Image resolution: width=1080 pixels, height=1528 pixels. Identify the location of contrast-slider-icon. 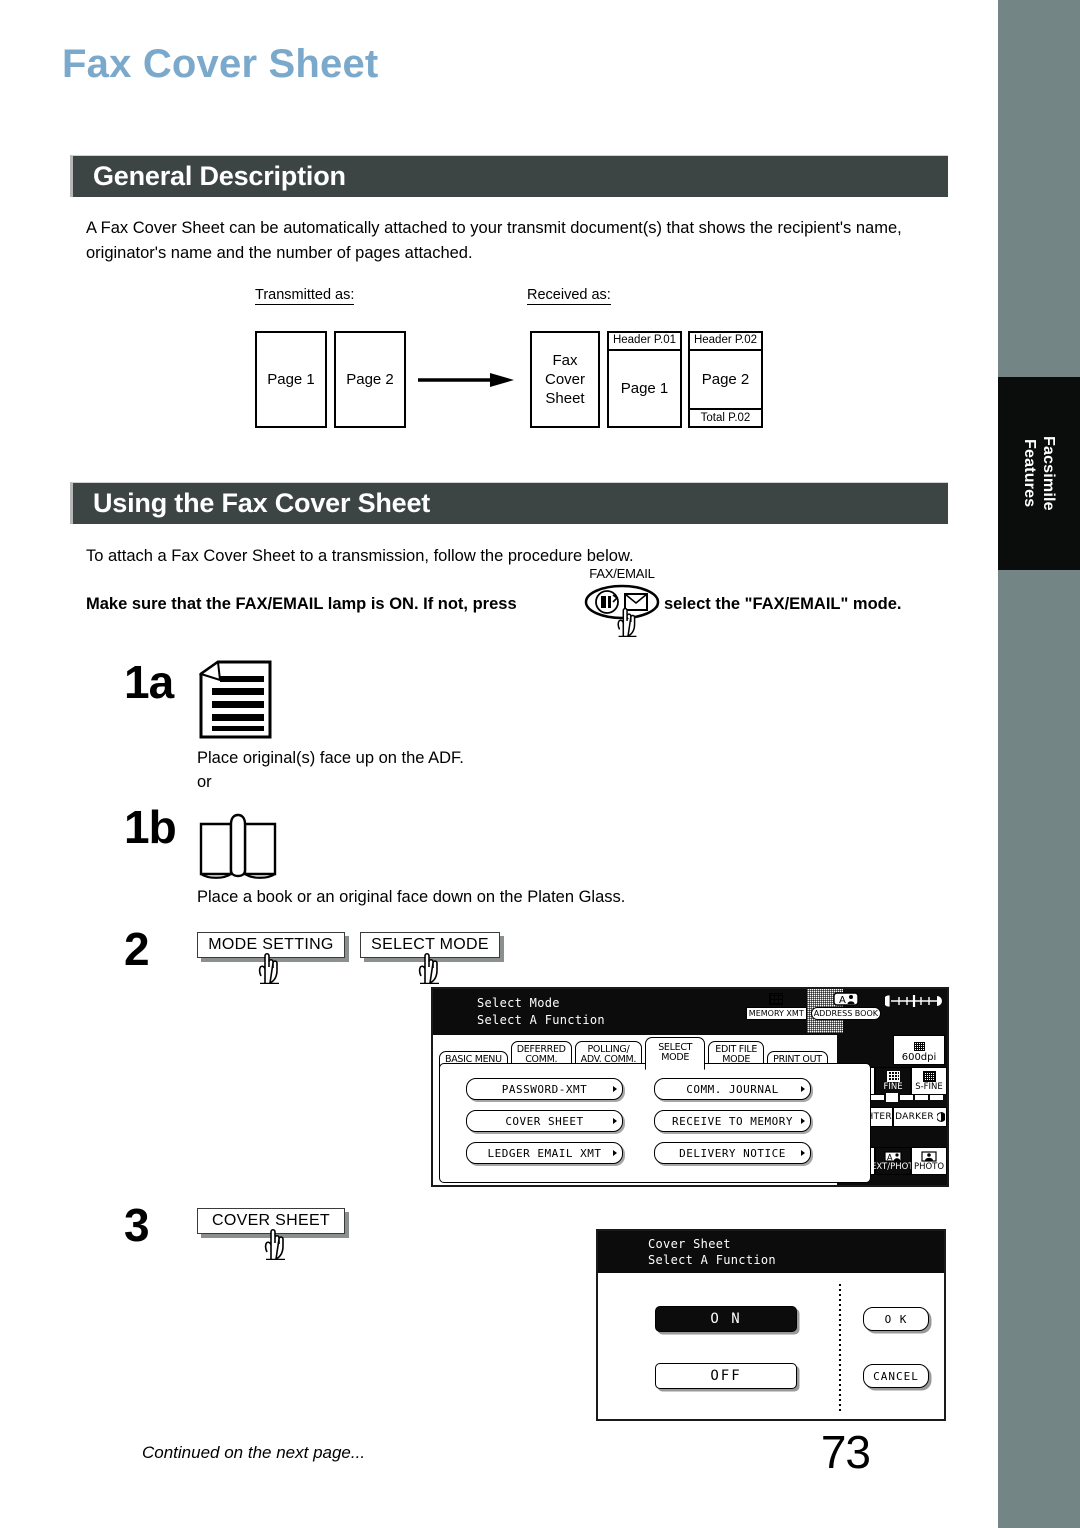
(914, 1001).